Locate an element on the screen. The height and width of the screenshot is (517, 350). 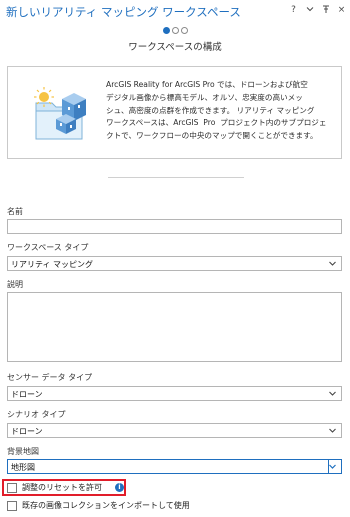
basemap-label: 背景地図 is located at coordinates (23, 451).